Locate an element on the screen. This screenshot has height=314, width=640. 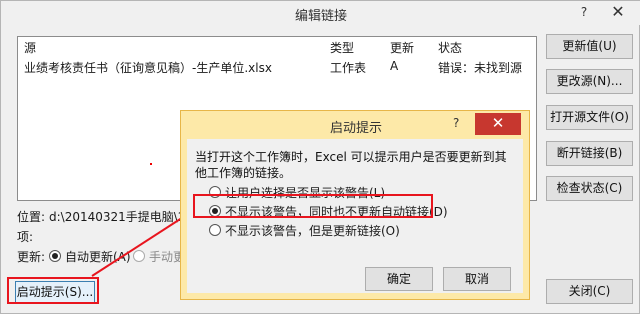
option-label: 不显示该警告，但是更新链接(O) is located at coordinates (312, 230).